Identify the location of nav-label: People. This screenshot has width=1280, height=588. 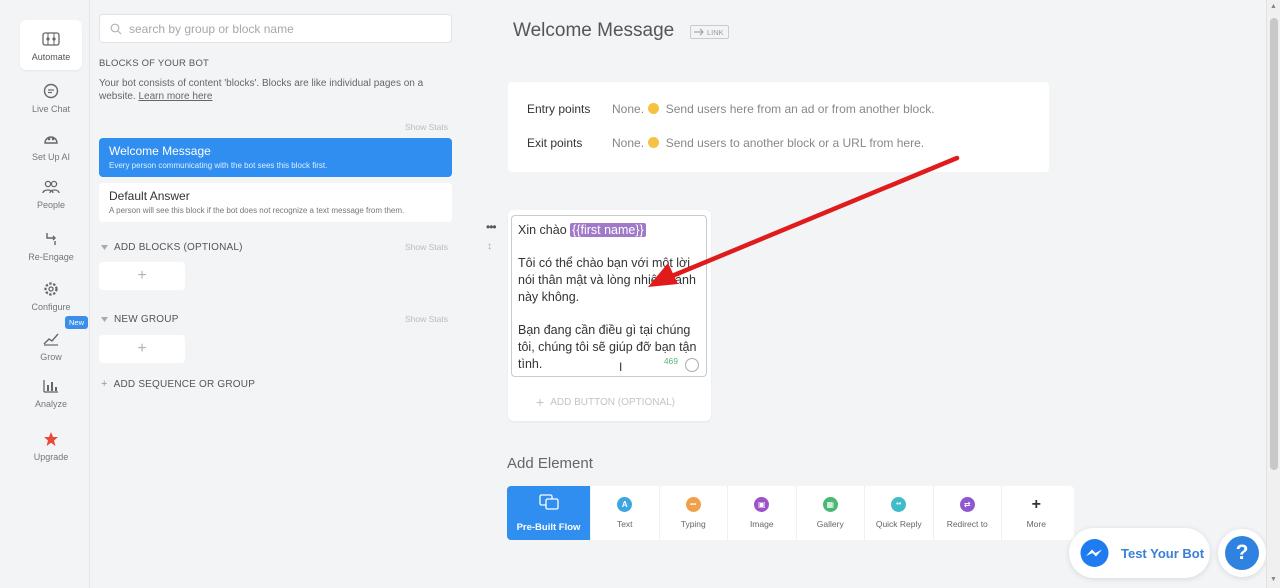
(51, 204).